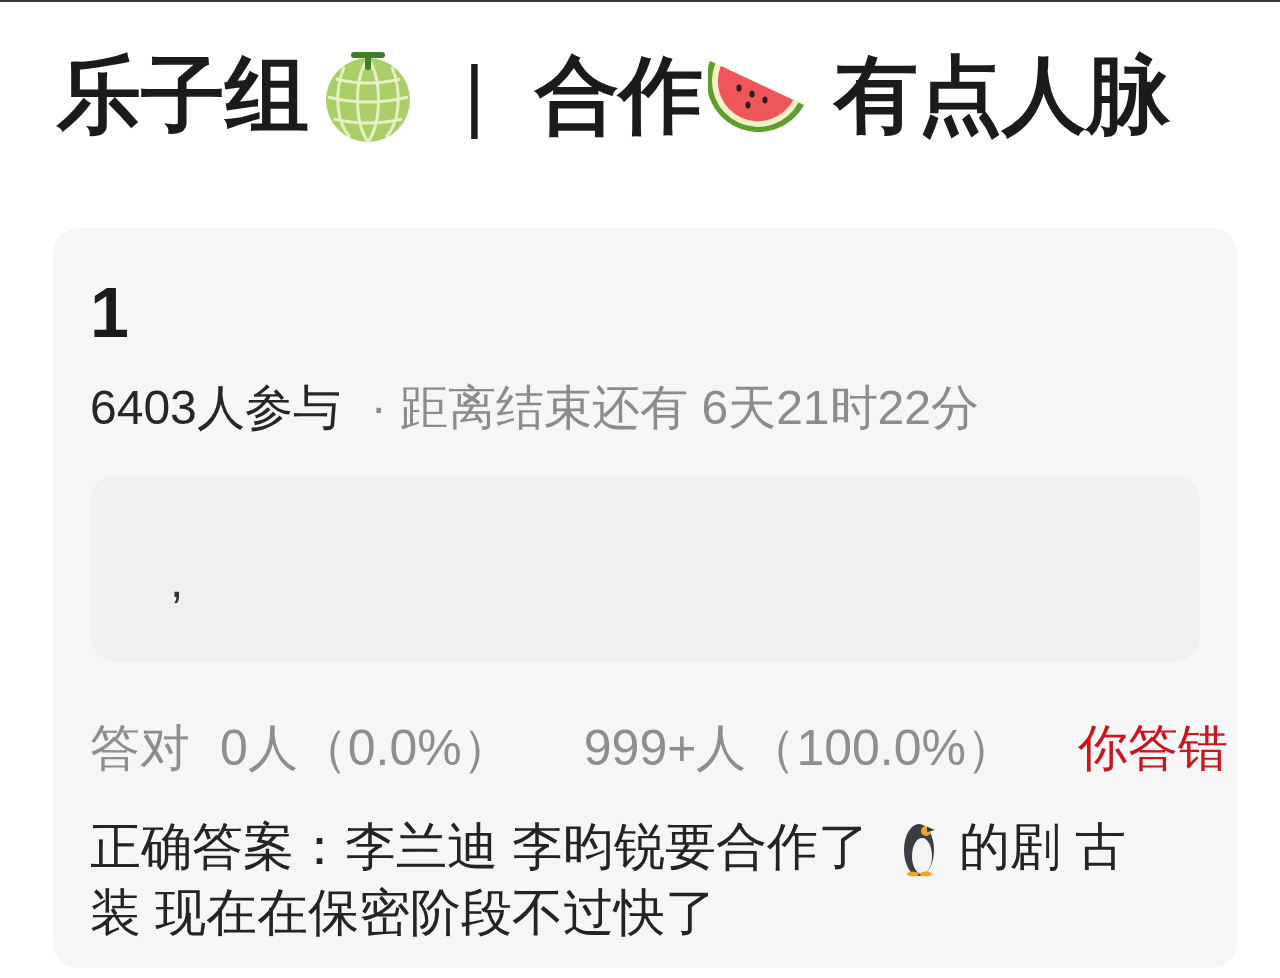 The image size is (1280, 978). I want to click on title-text: 乐子组, so click(183, 95).